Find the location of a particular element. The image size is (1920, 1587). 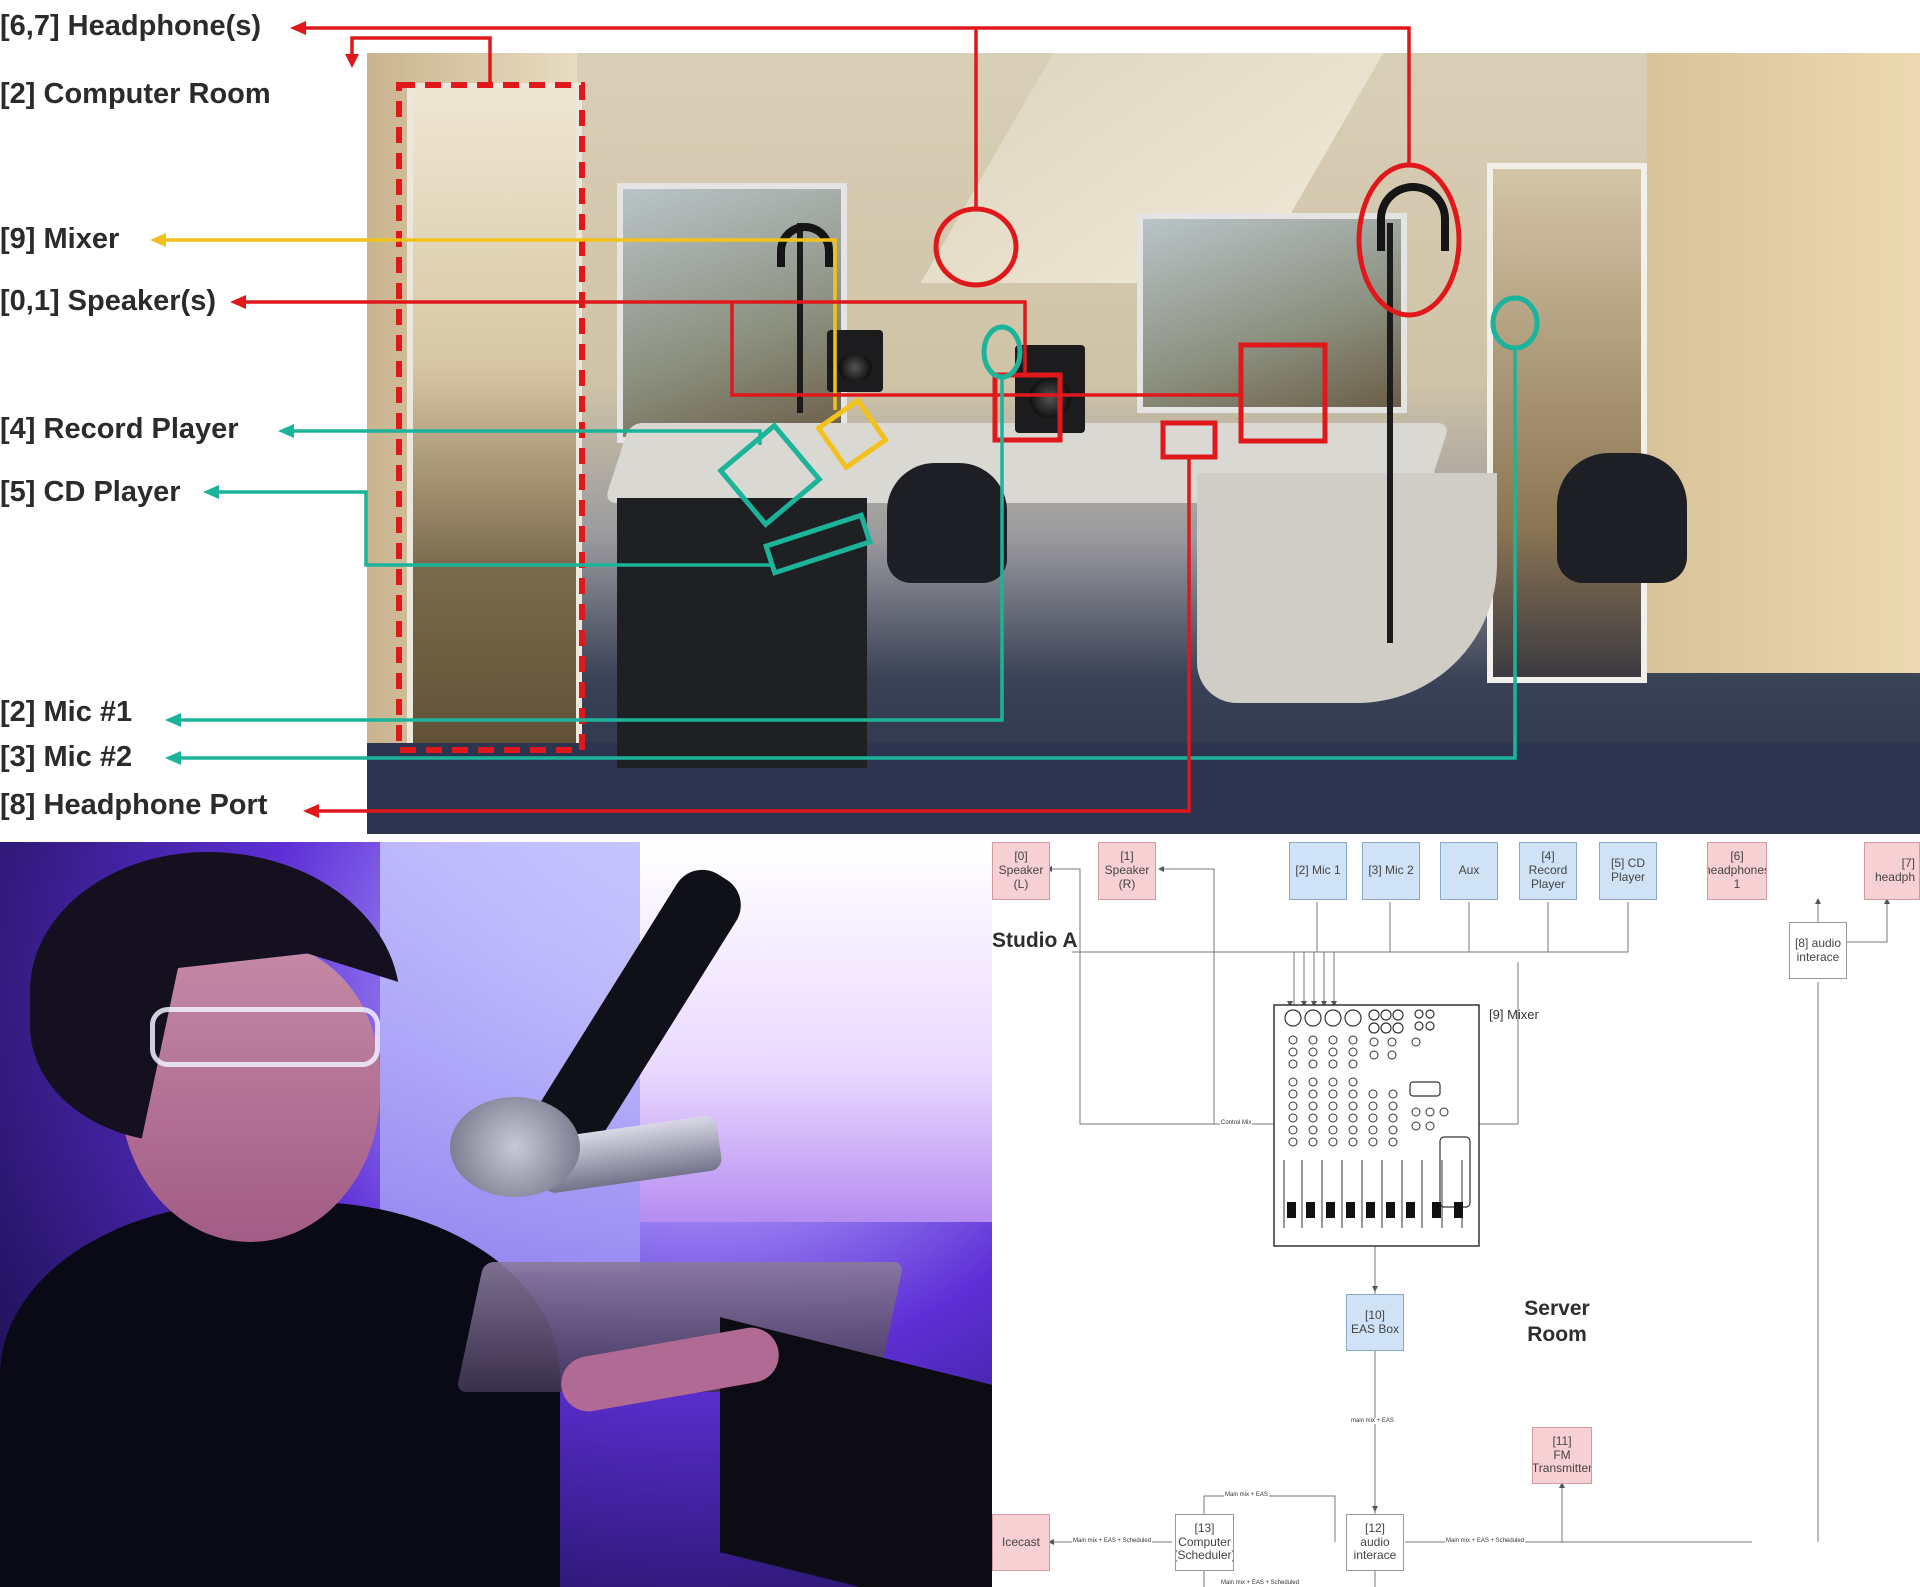

node-headphones2: [7] headph is located at coordinates (1892, 871).